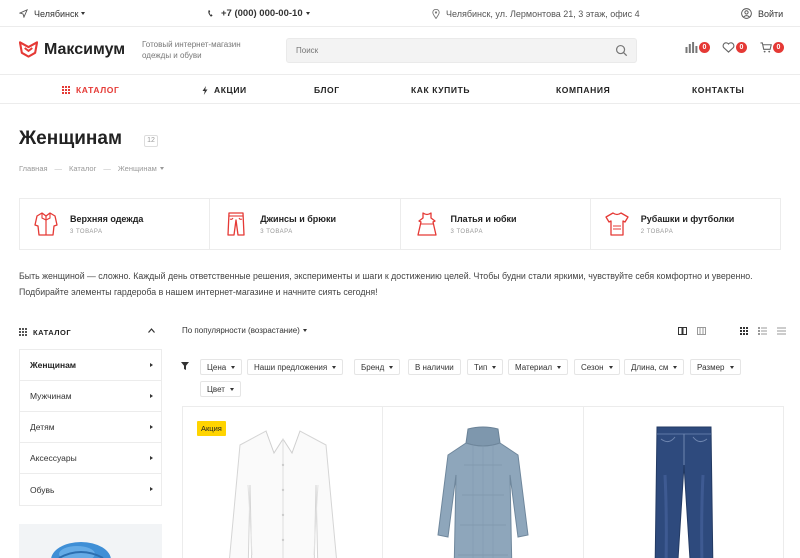 The height and width of the screenshot is (558, 800). Describe the element at coordinates (90, 458) in the screenshot. I see `sidebar-item-accessories: Аксессуары` at that location.